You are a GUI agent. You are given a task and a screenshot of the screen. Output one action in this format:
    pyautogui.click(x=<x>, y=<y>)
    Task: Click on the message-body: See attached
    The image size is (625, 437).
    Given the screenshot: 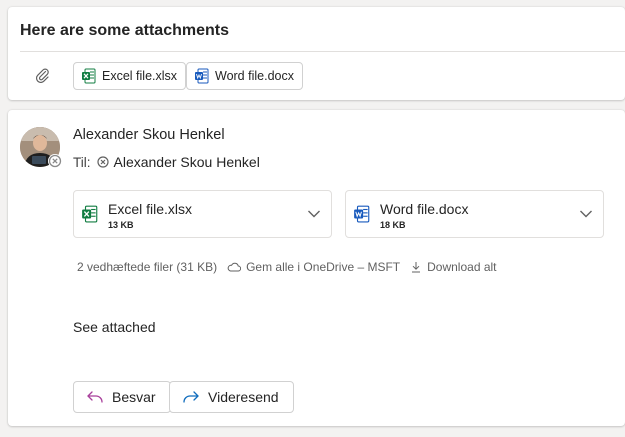 What is the action you would take?
    pyautogui.click(x=114, y=327)
    